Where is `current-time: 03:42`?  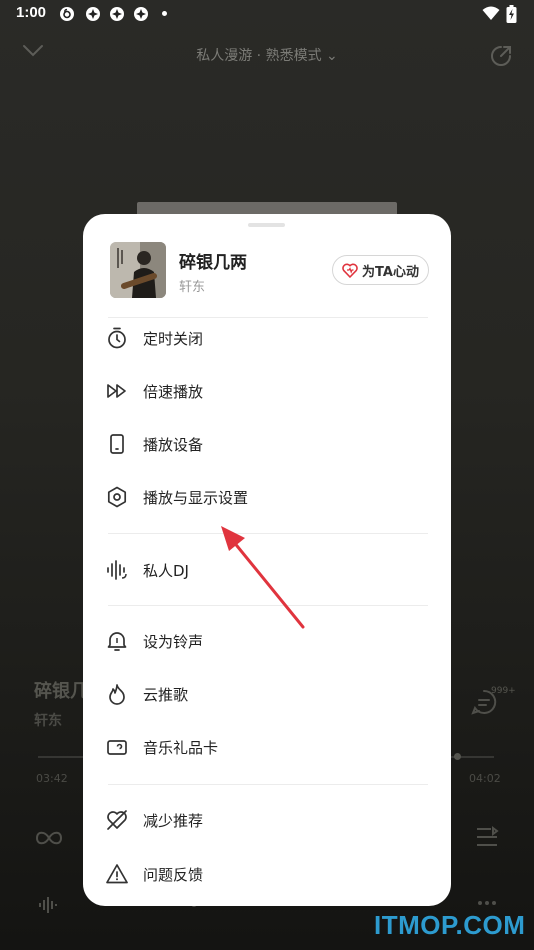 current-time: 03:42 is located at coordinates (52, 778).